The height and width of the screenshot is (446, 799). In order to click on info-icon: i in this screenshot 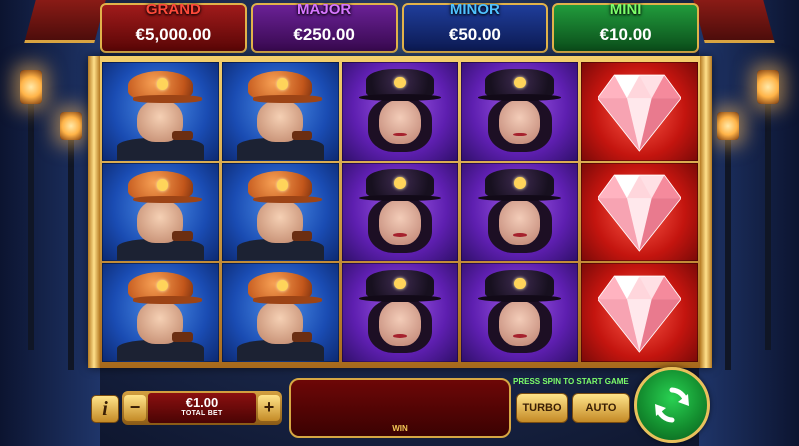, I will do `click(105, 409)`.